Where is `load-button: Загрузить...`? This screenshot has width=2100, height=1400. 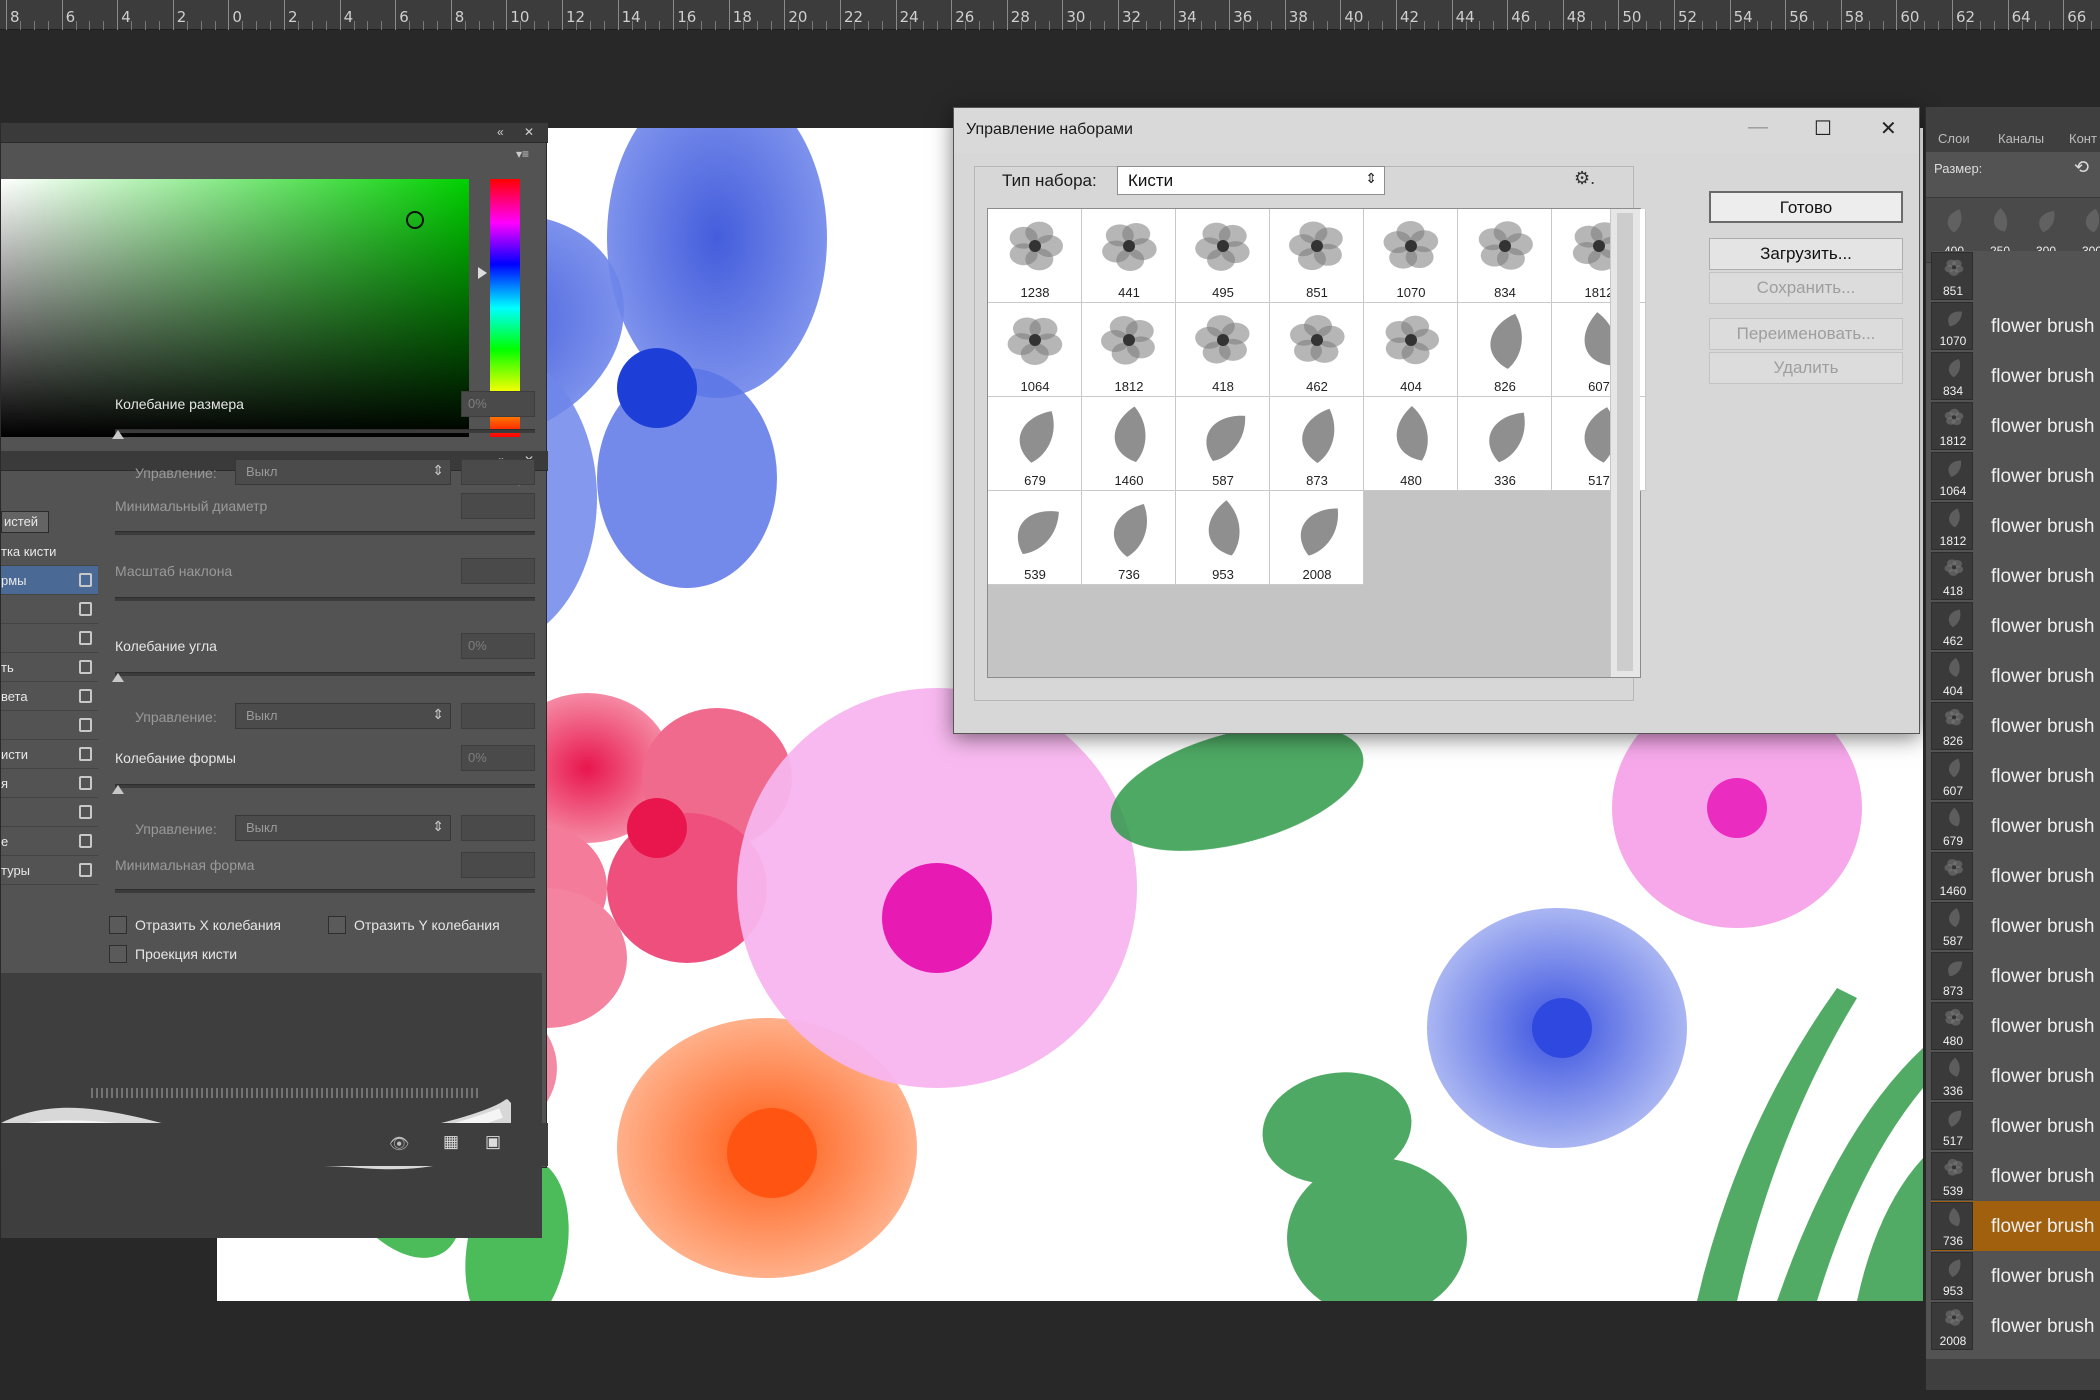
load-button: Загрузить... is located at coordinates (1806, 254).